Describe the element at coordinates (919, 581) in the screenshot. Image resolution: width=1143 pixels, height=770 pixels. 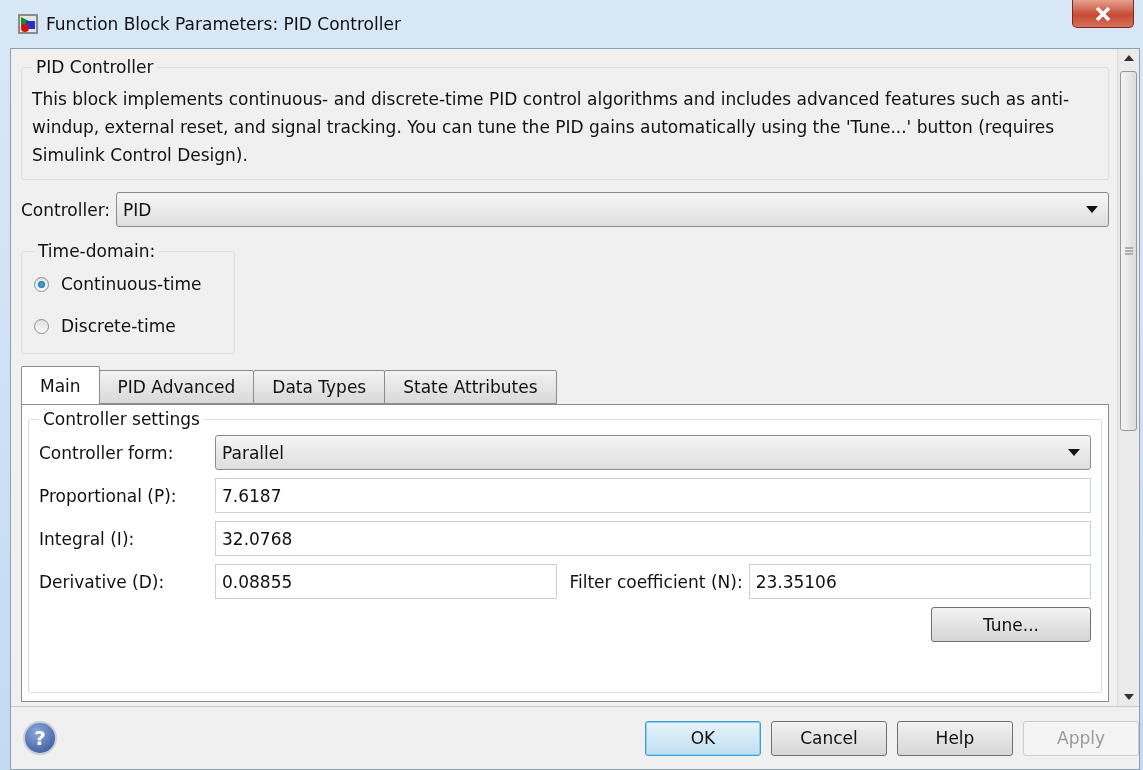
I see `input-field: 23.35106` at that location.